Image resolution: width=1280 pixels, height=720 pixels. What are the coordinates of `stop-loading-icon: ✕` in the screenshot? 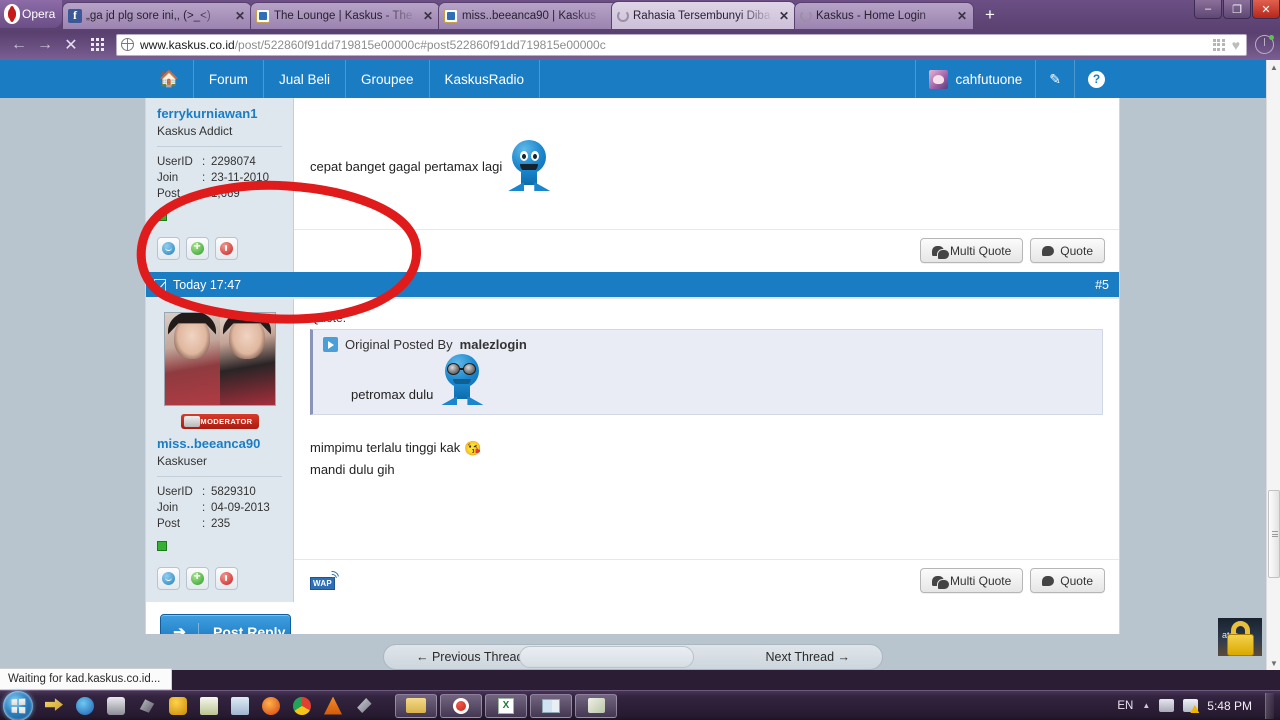 It's located at (71, 45).